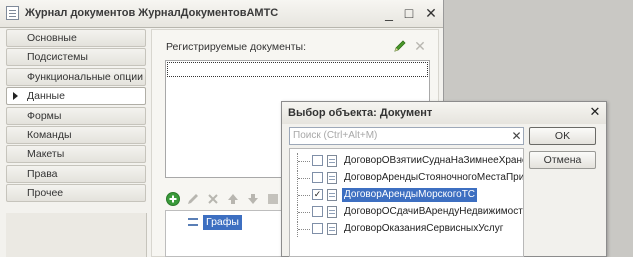  Describe the element at coordinates (253, 199) in the screenshot. I see `move-down-icon` at that location.